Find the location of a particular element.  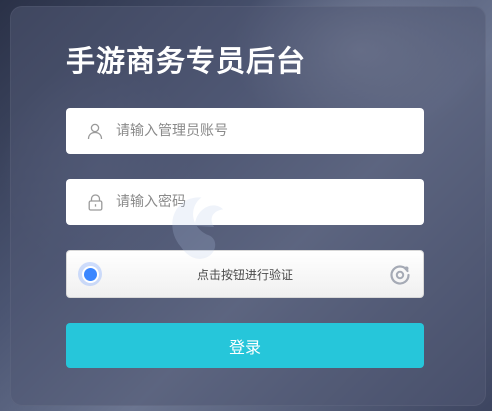

captcha-button: 点击按钮进行验证 is located at coordinates (245, 274).